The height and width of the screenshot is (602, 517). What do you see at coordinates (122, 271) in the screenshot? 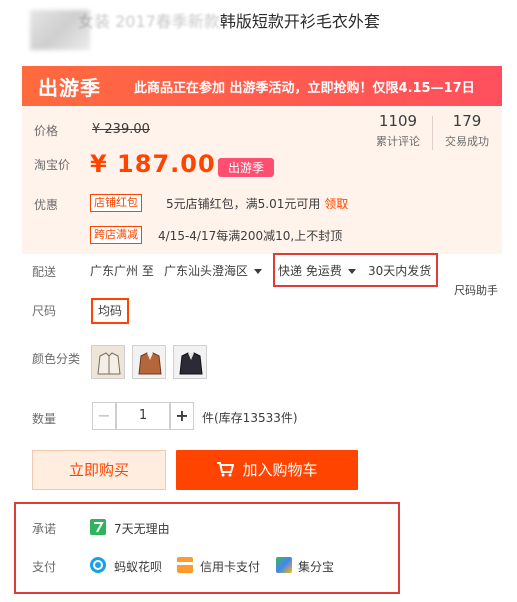
I see `ship-from: 广东广州 至` at bounding box center [122, 271].